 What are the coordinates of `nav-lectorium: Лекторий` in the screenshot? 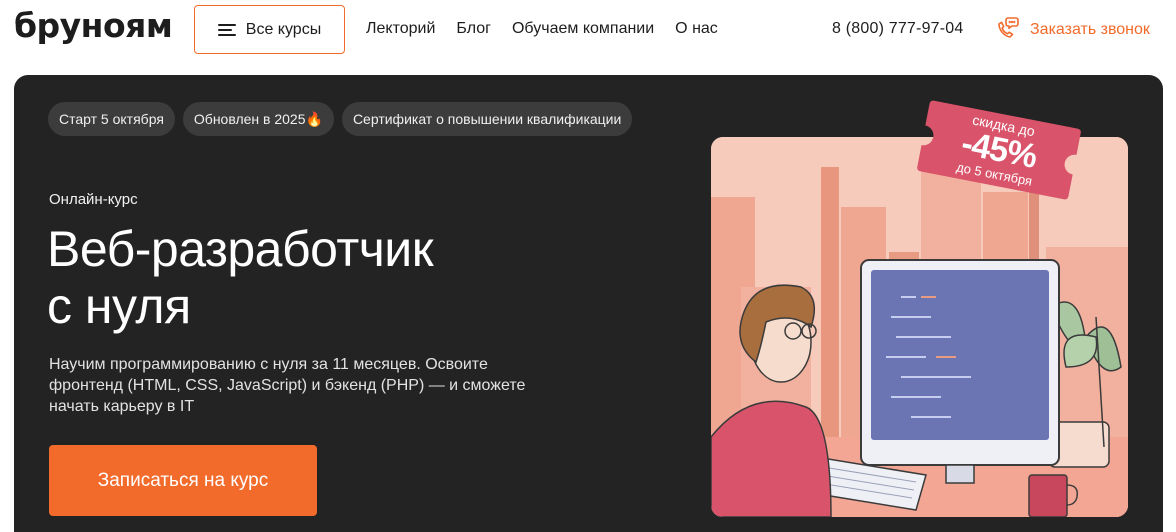 It's located at (400, 29).